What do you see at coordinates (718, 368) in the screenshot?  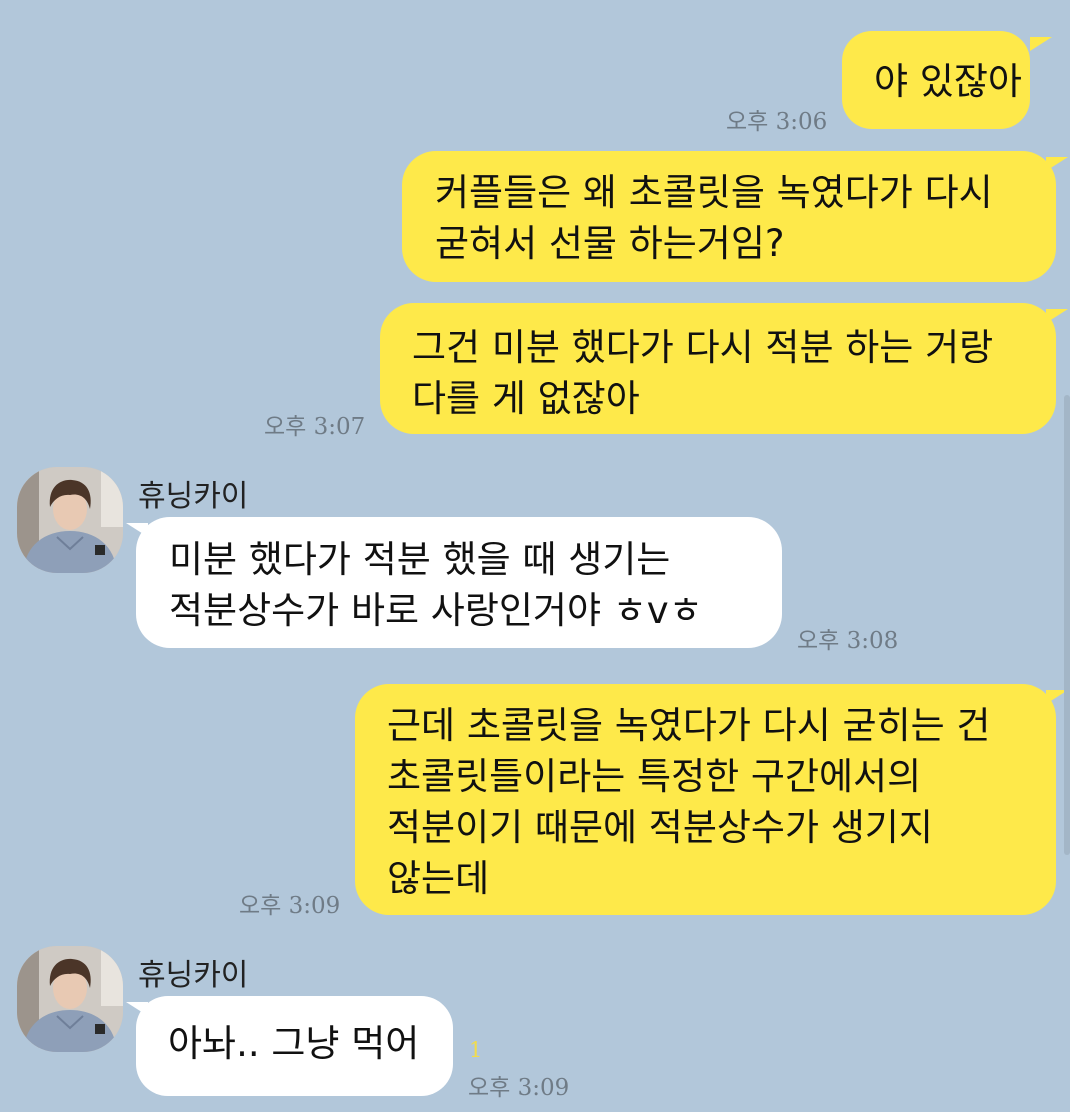 I see `my-message-bubble: 그건 미분 했다가 다시 적분 하는 거랑 다를 게 없잖아` at bounding box center [718, 368].